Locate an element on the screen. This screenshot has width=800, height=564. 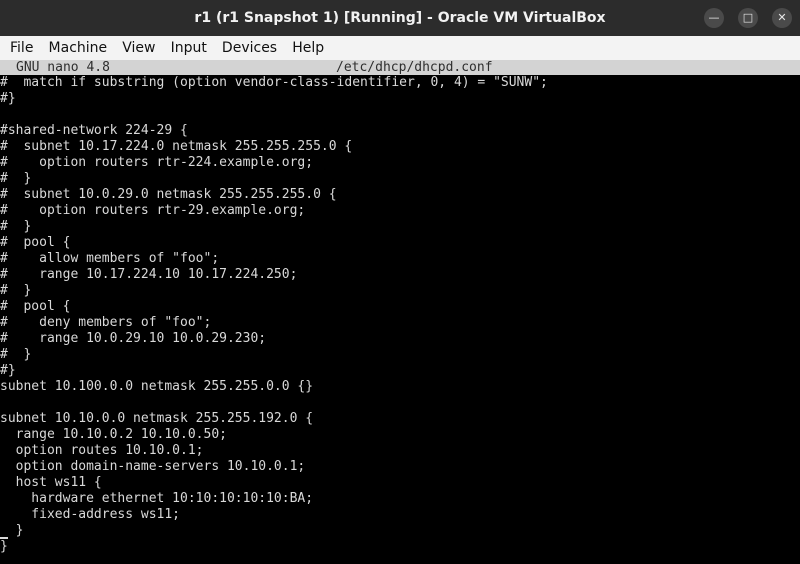
editor-line: subnet 10.100.0.0 netmask 255.255.0.0 {} is located at coordinates (157, 386).